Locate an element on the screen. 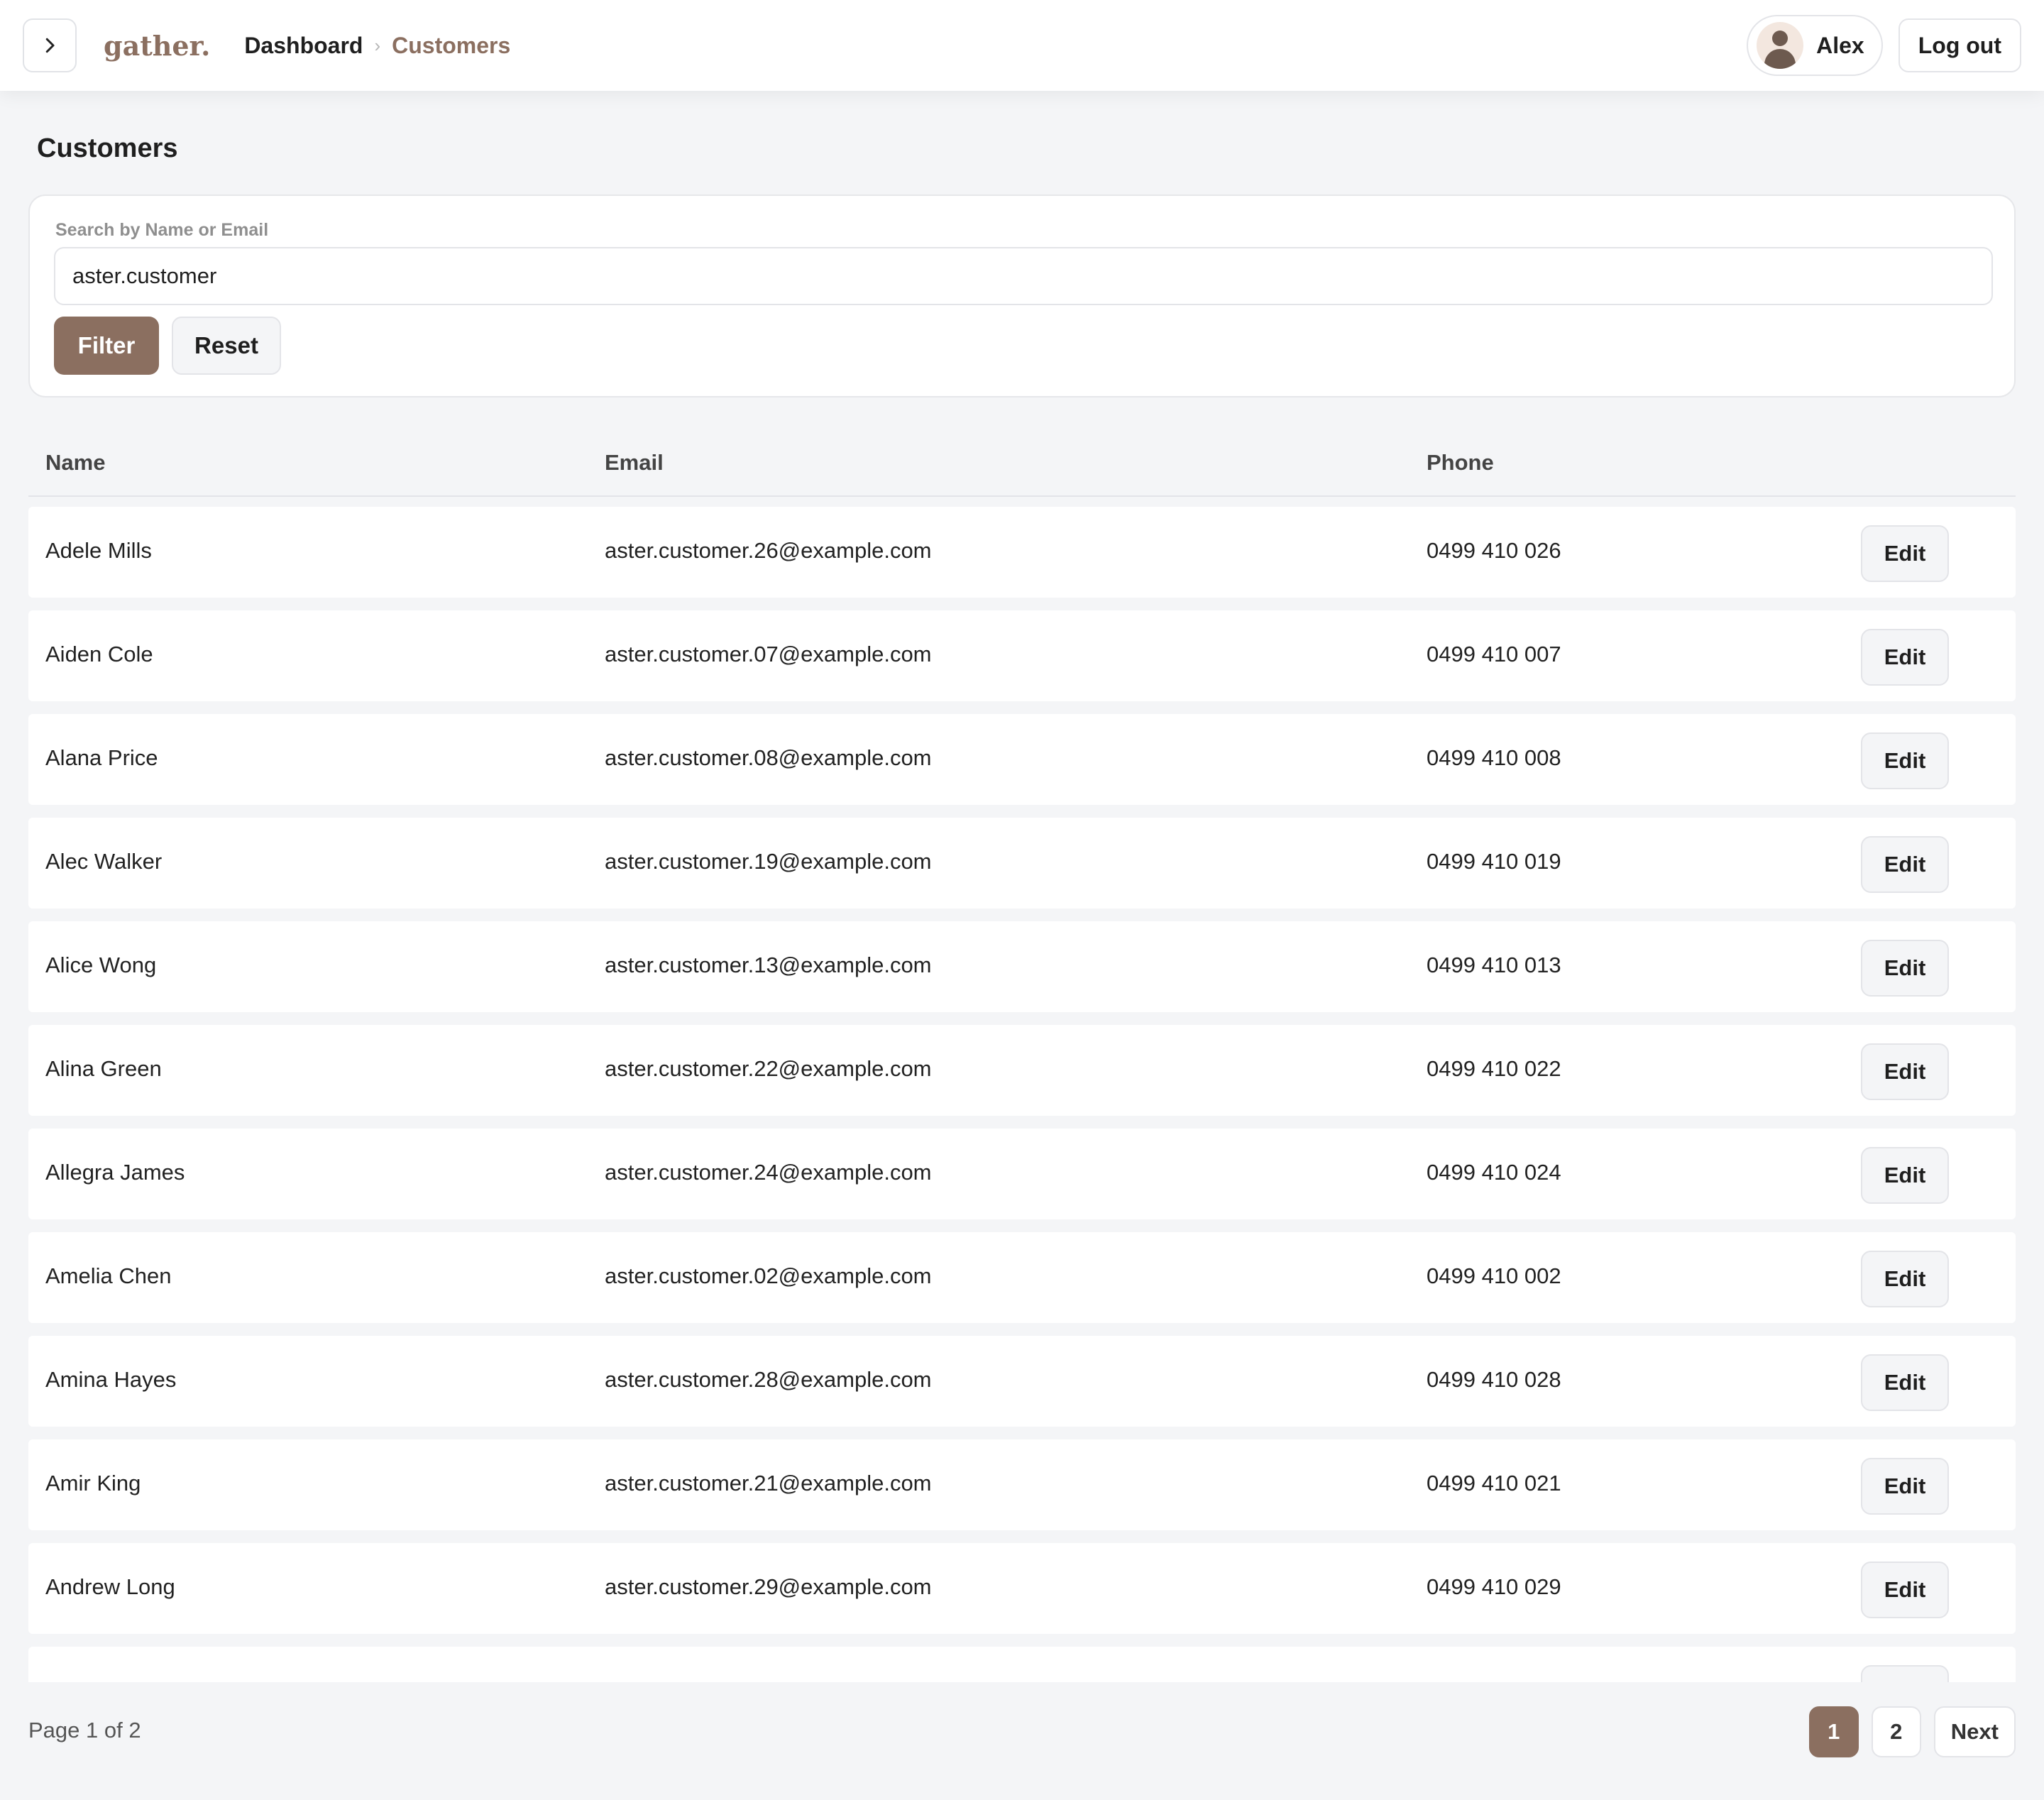 The height and width of the screenshot is (1800, 2044). cell-phone: 0499 410 002 is located at coordinates (1494, 1275).